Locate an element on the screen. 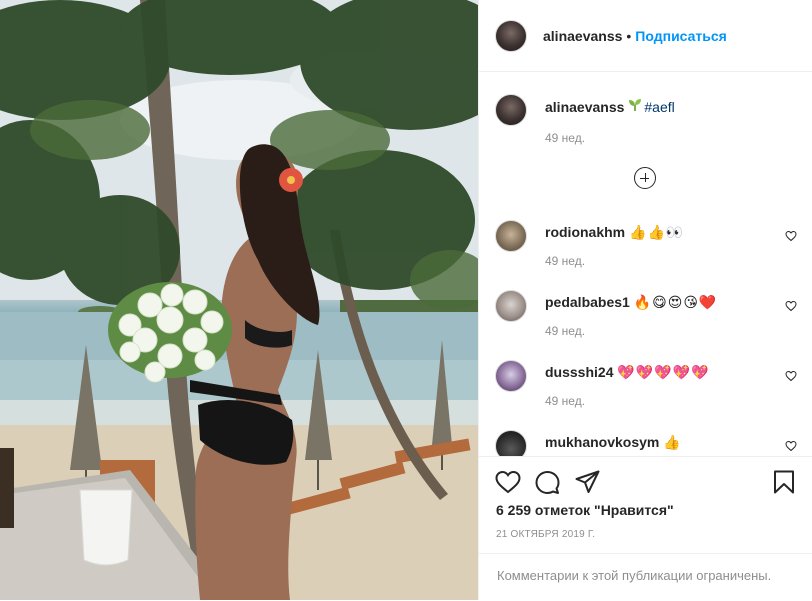  comment-item: mukhanovkosym 👍 is located at coordinates (646, 443).